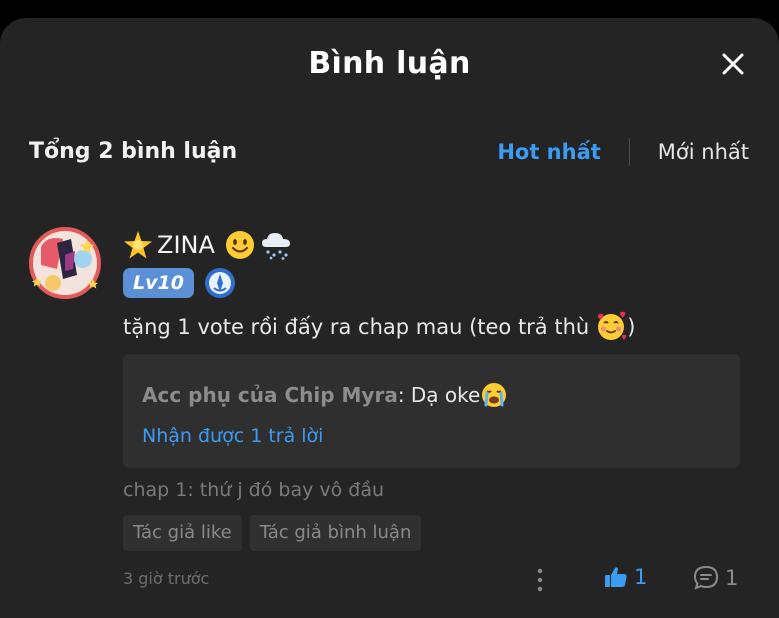  I want to click on view-replies-link: Nhận được 1 trả lời, so click(232, 436).